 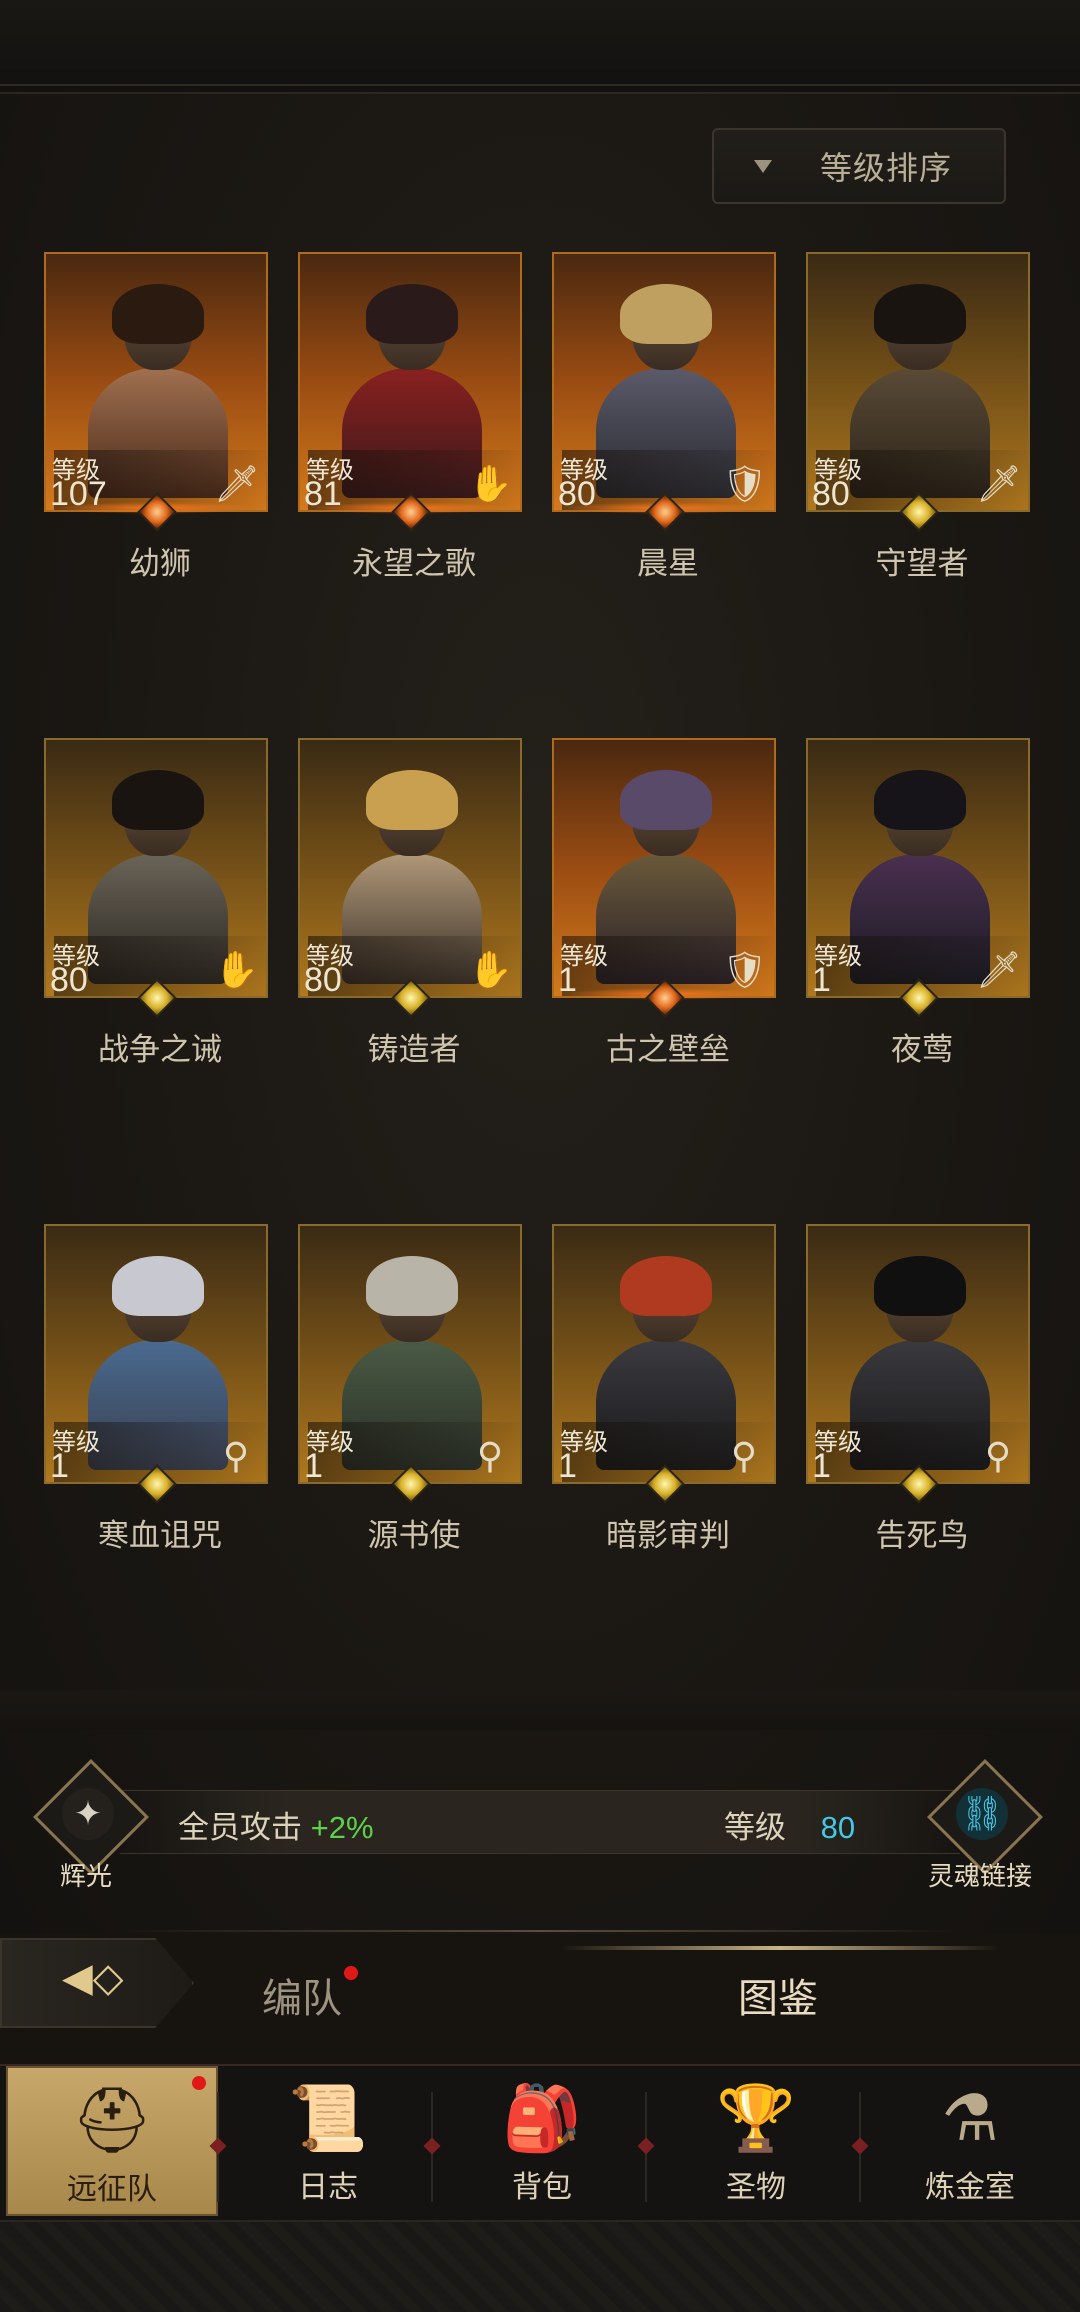 What do you see at coordinates (915, 902) in the screenshot?
I see `hero-card: 等级 1 🗡 夜莺` at bounding box center [915, 902].